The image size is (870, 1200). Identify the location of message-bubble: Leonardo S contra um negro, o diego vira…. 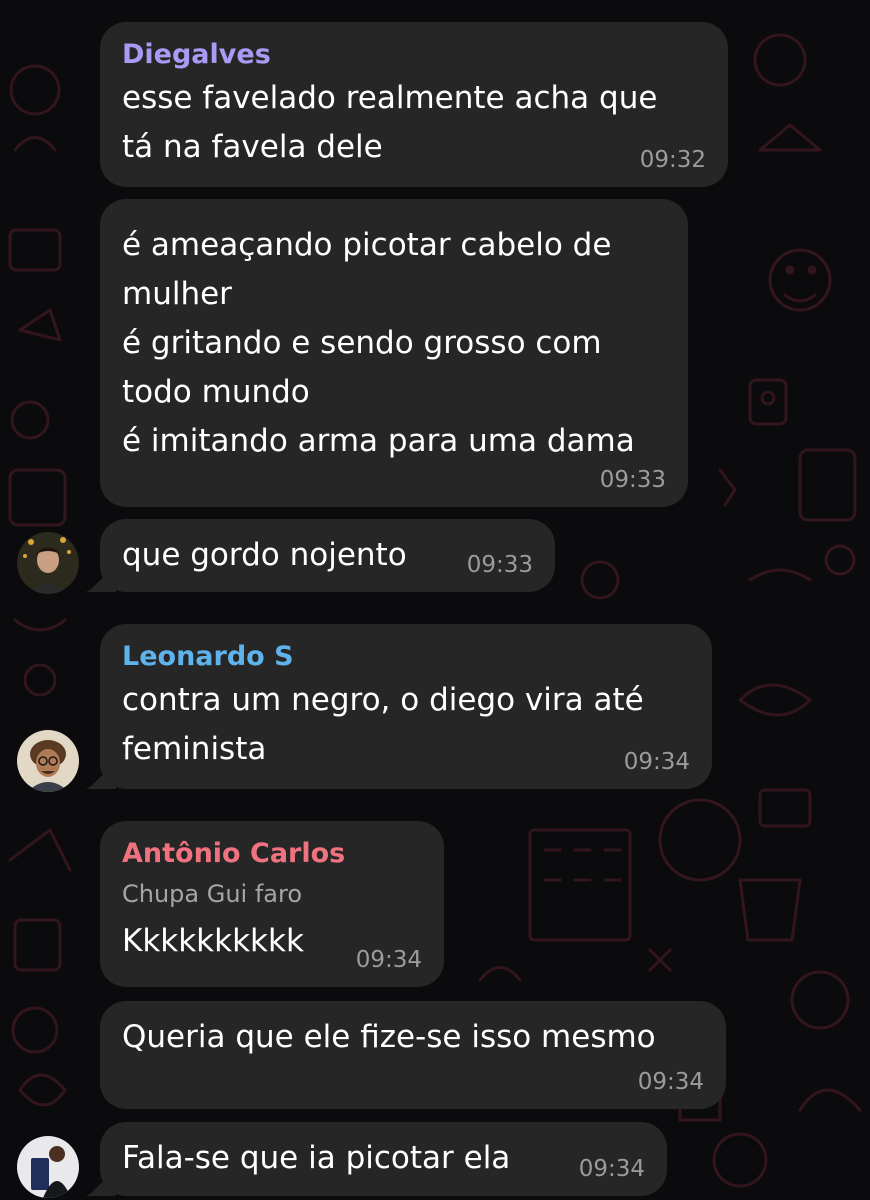
(406, 706).